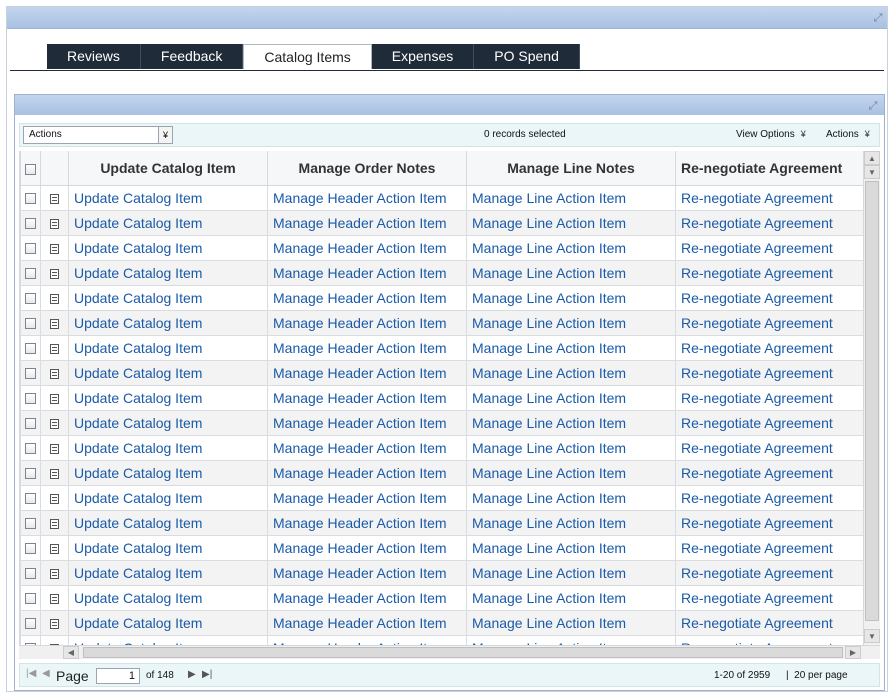 This screenshot has width=888, height=692. Describe the element at coordinates (771, 134) in the screenshot. I see `view-options-menu: View Options ¥` at that location.